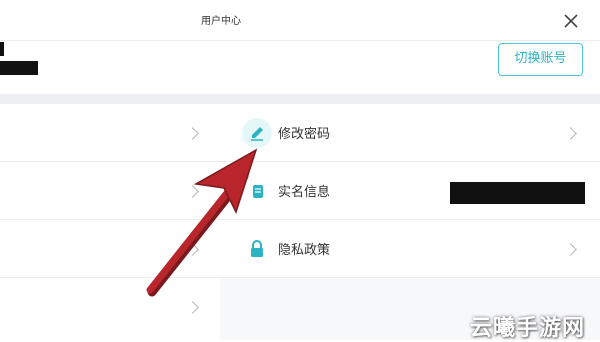 The height and width of the screenshot is (342, 600). I want to click on lock-icon, so click(257, 248).